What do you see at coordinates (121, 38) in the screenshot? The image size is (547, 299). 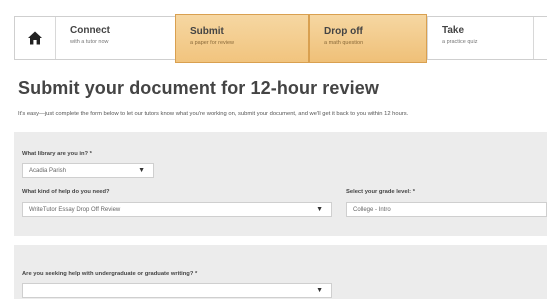 I see `tab-connect: Connect with a tutor now` at bounding box center [121, 38].